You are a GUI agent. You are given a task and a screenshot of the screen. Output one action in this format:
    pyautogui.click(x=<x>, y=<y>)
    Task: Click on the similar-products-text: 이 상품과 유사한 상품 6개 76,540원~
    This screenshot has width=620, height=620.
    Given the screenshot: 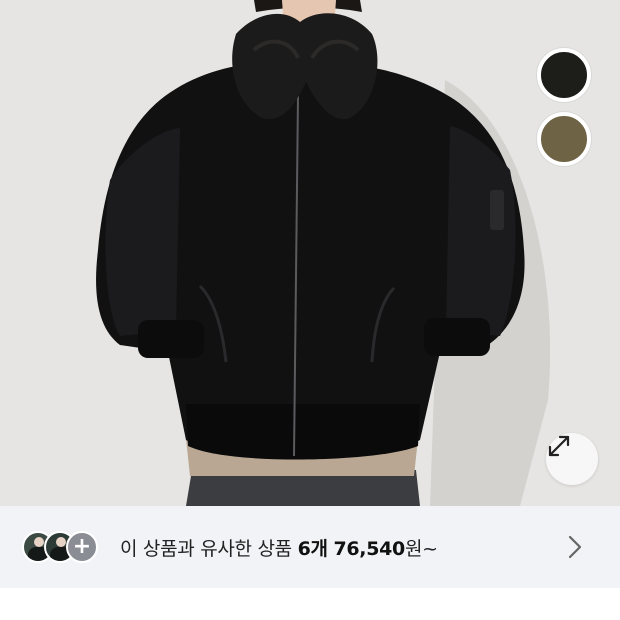 What is the action you would take?
    pyautogui.click(x=279, y=547)
    